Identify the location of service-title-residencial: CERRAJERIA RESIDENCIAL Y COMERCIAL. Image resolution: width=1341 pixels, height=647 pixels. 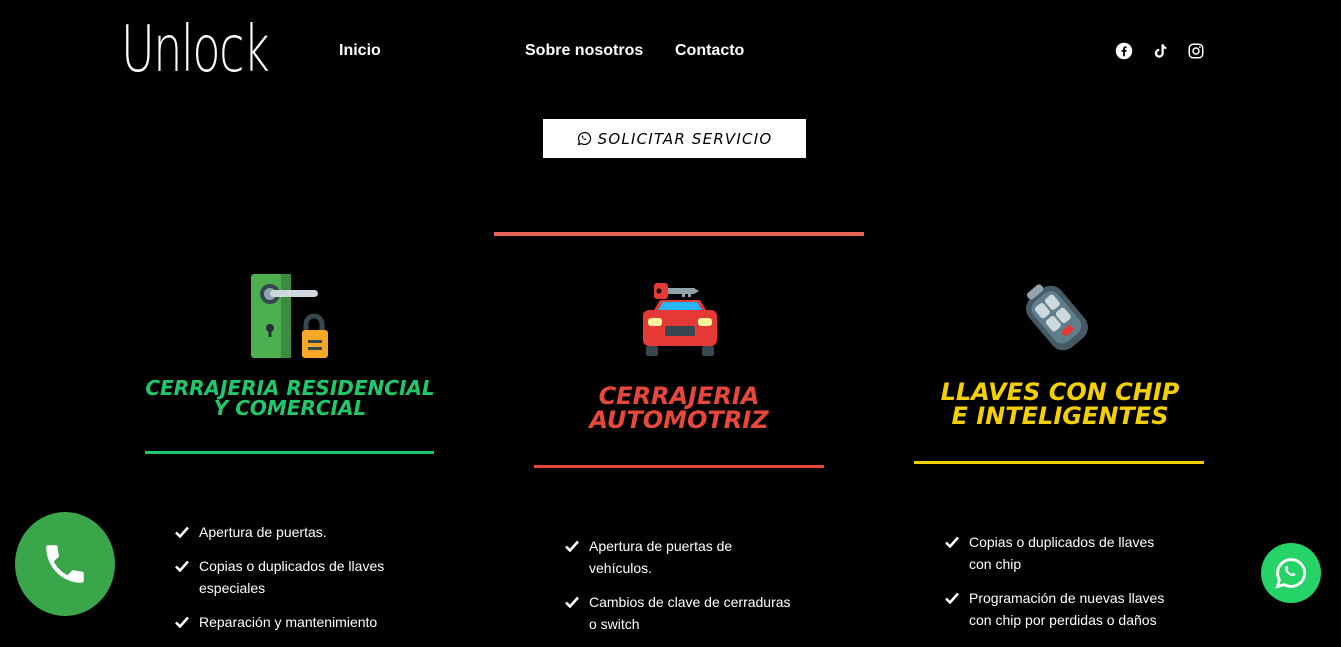
(290, 398).